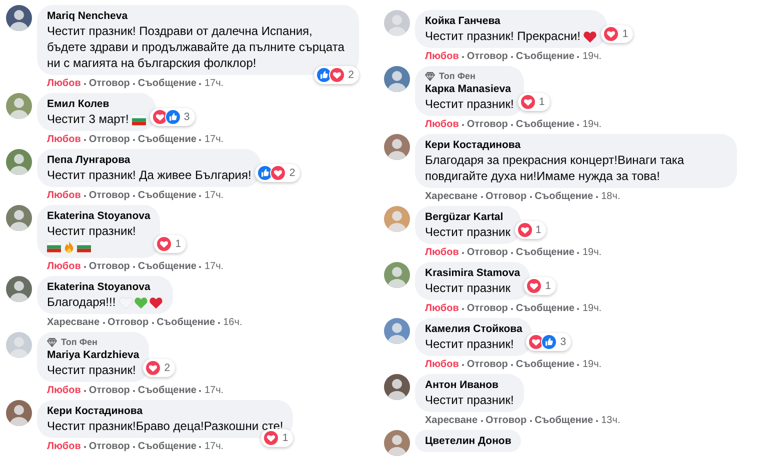  What do you see at coordinates (472, 273) in the screenshot?
I see `author-name: Krasimira Stamova` at bounding box center [472, 273].